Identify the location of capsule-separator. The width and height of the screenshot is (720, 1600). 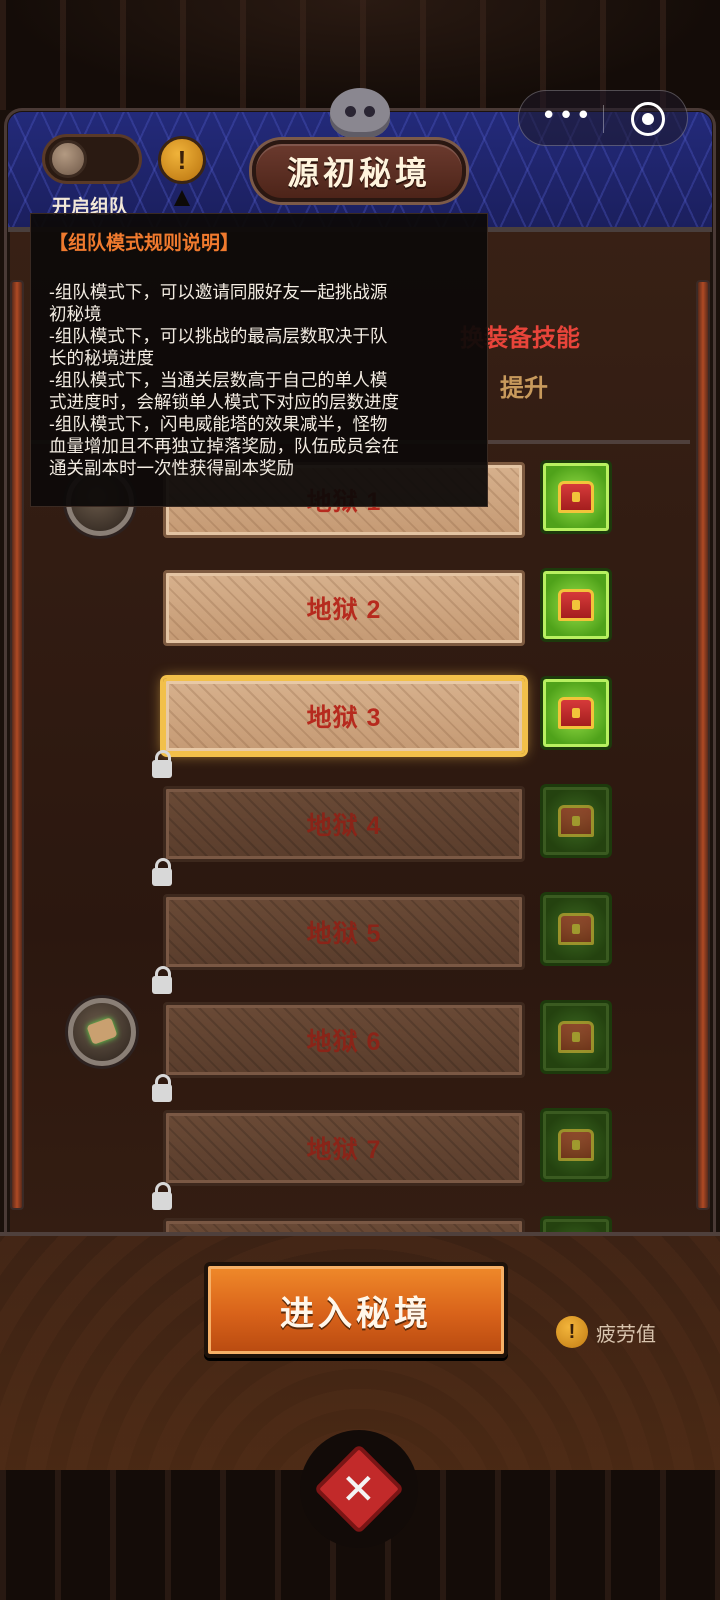
(603, 119).